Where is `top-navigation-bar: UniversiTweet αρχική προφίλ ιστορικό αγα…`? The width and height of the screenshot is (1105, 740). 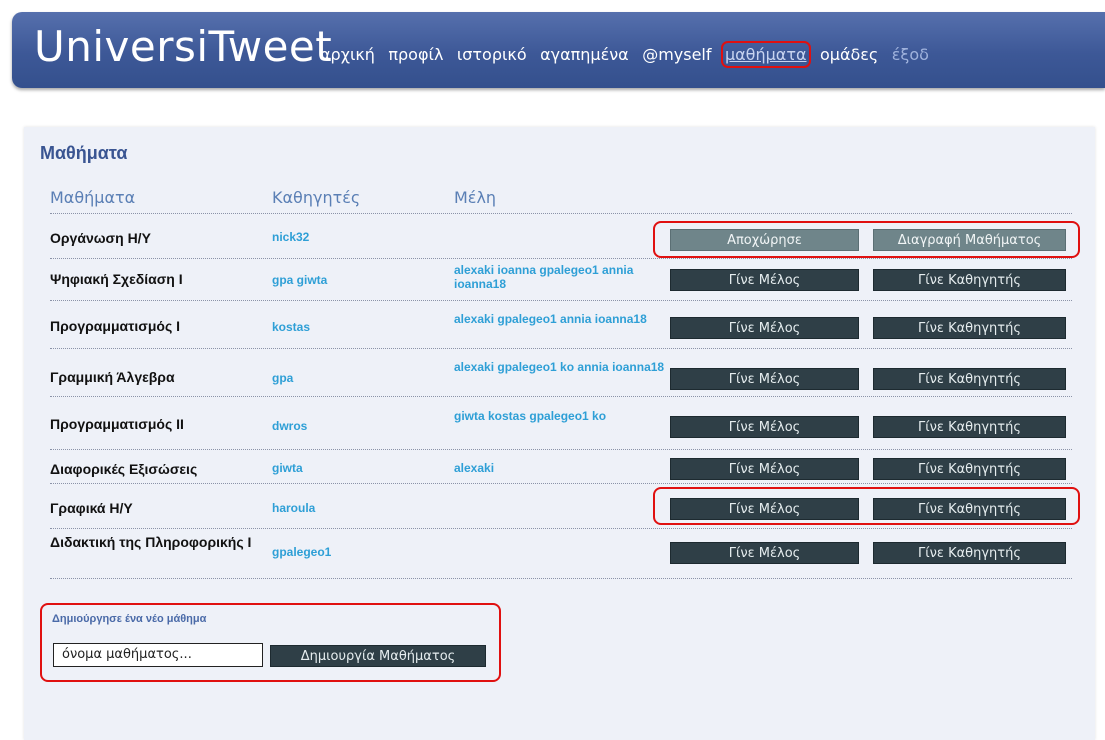 top-navigation-bar: UniversiTweet αρχική προφίλ ιστορικό αγα… is located at coordinates (558, 50).